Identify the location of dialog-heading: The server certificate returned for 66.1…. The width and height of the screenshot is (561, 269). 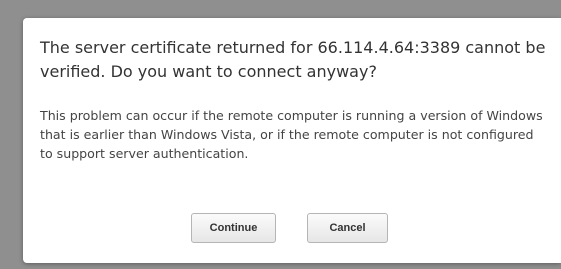
(293, 59).